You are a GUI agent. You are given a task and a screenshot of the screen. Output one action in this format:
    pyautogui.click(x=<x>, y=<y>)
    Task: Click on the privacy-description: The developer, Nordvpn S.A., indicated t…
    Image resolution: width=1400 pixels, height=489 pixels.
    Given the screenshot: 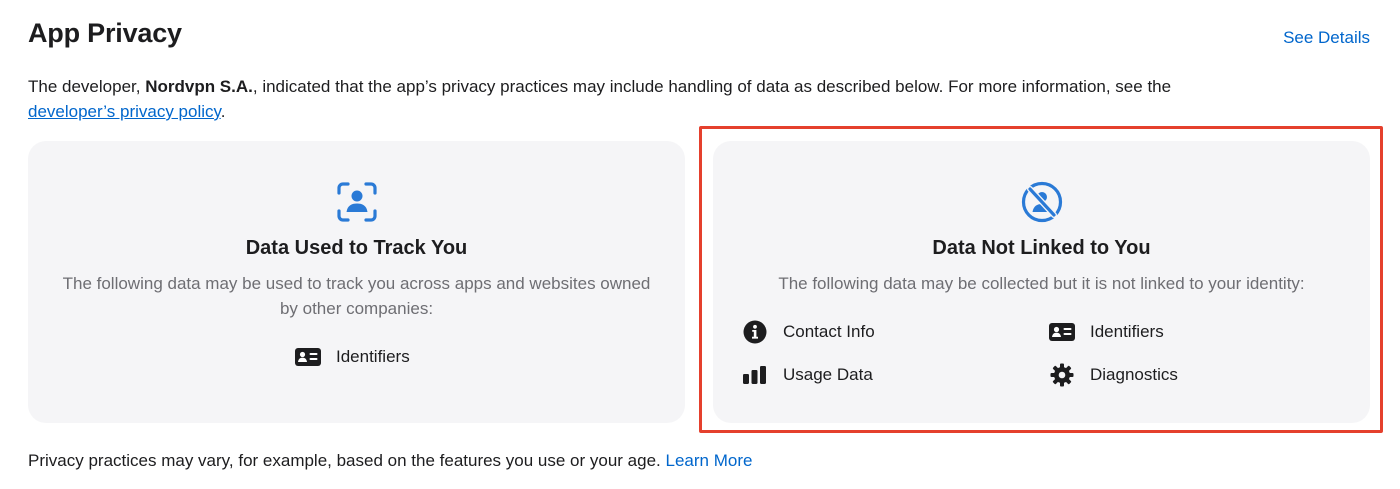 What is the action you would take?
    pyautogui.click(x=693, y=99)
    